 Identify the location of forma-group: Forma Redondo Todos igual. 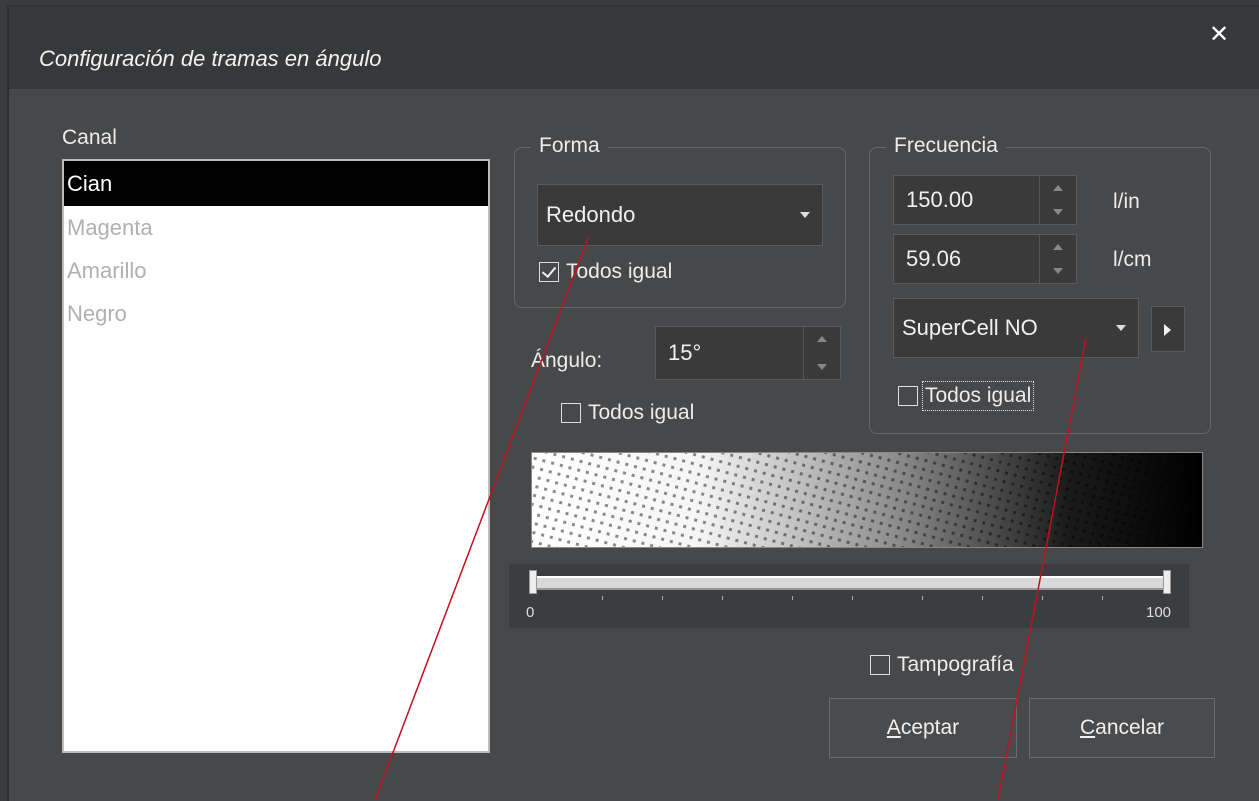
(680, 221).